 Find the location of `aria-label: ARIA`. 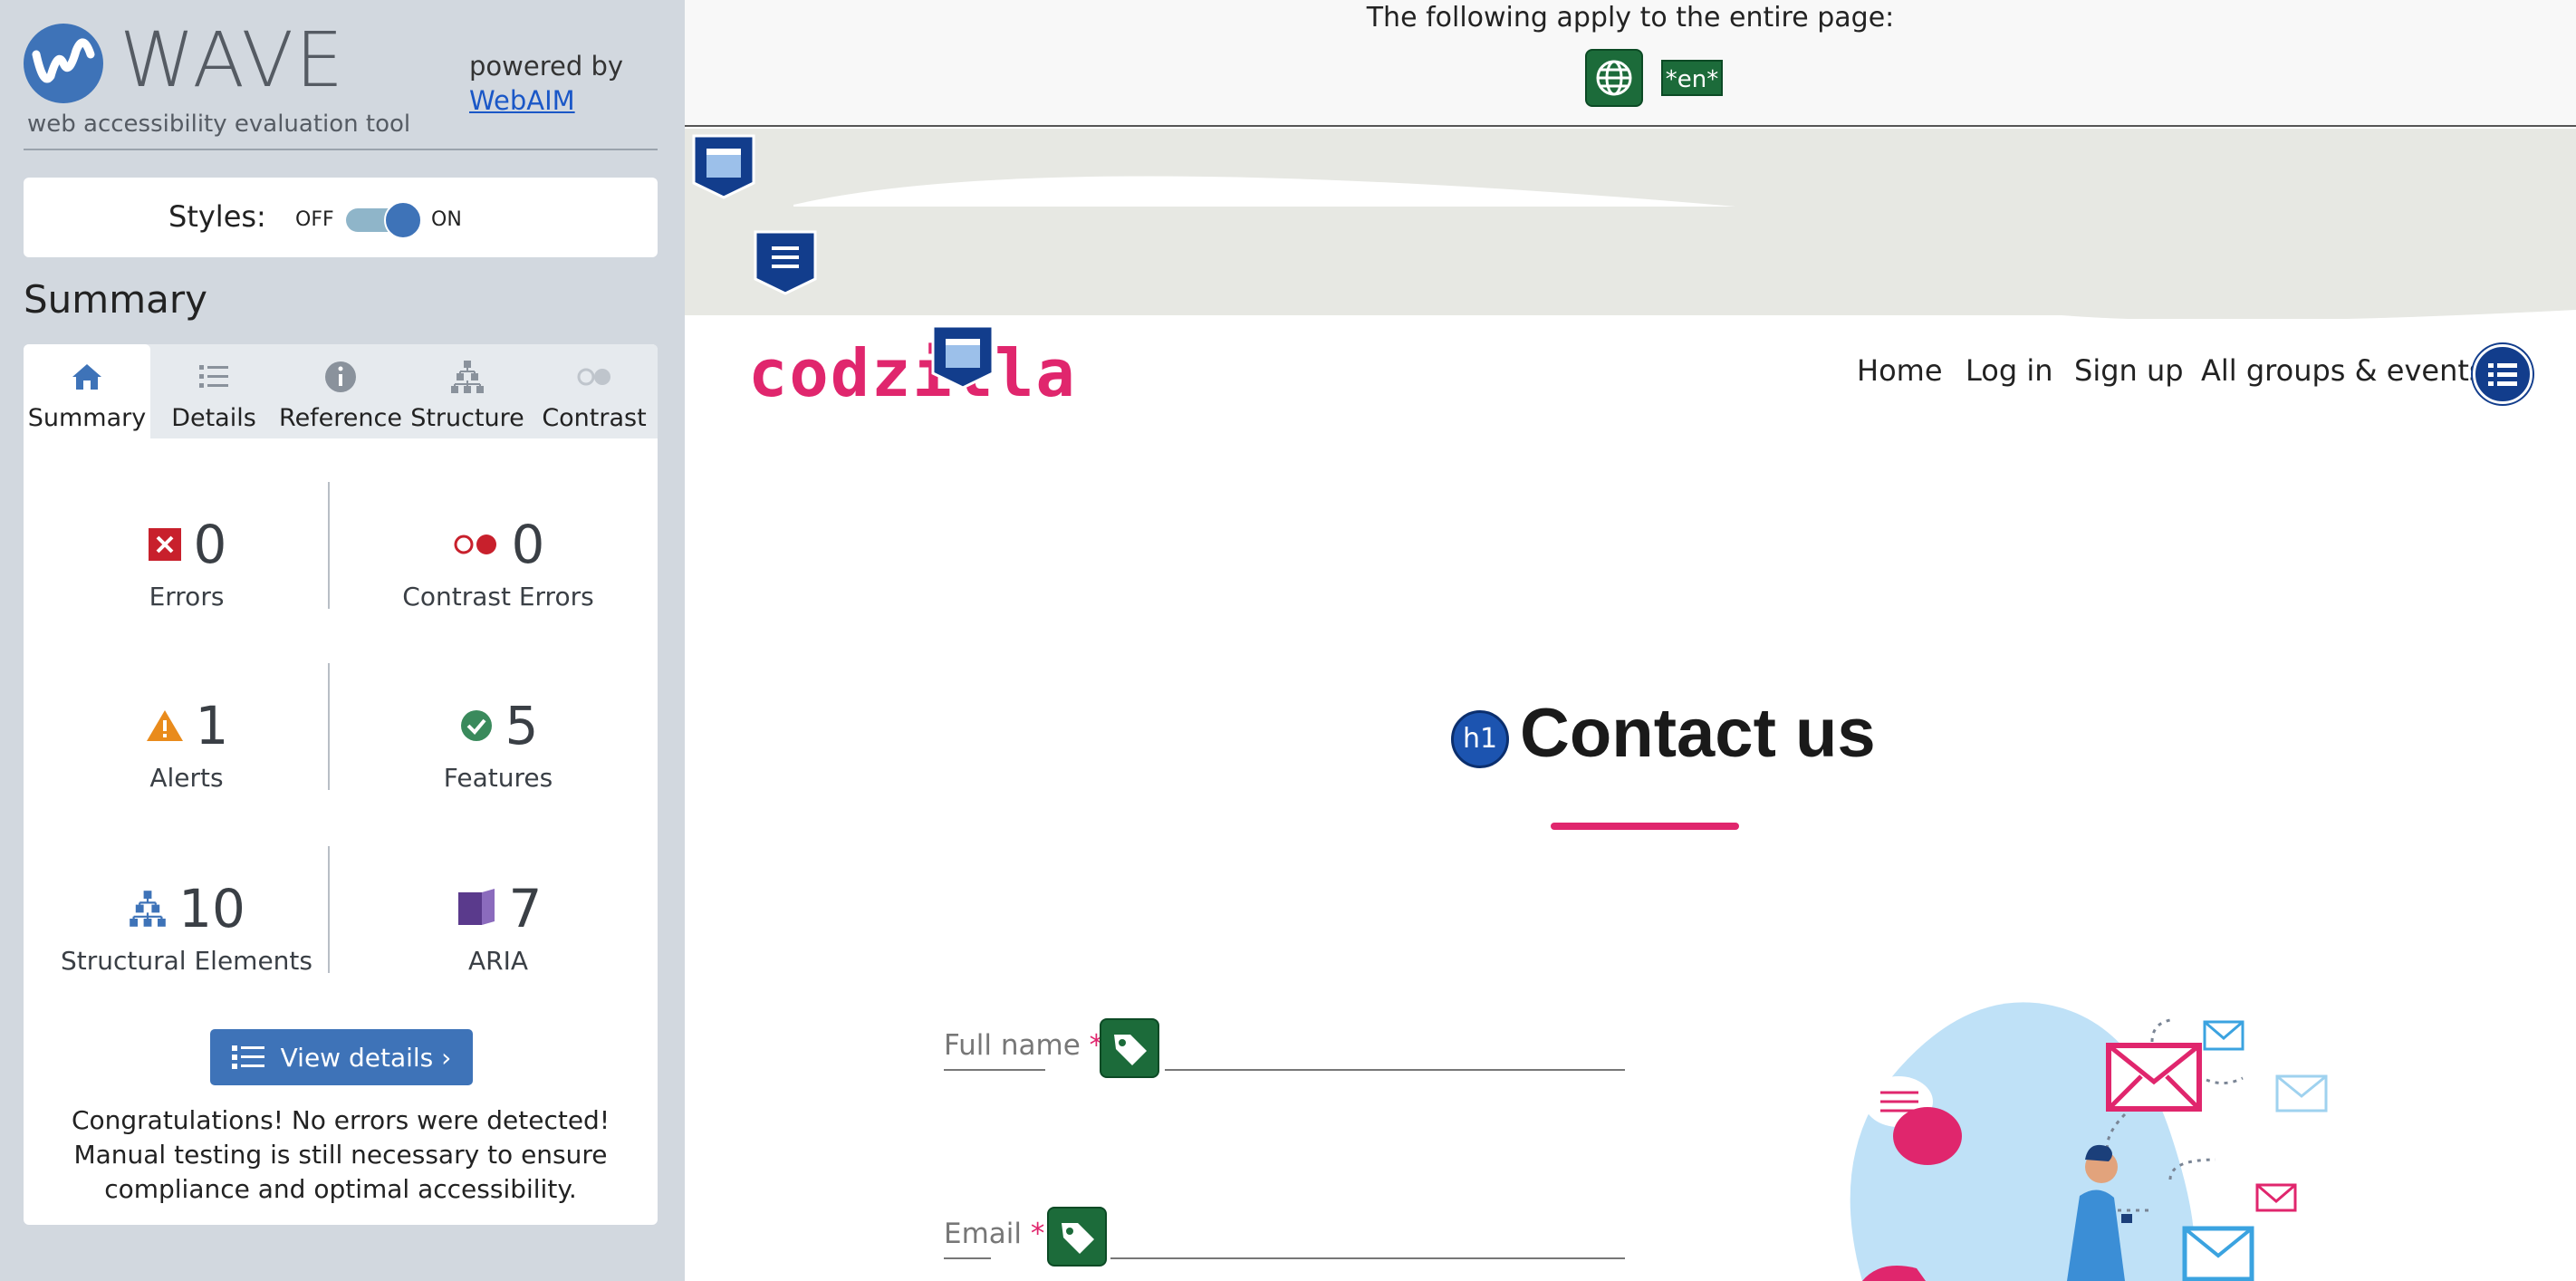

aria-label: ARIA is located at coordinates (498, 961).